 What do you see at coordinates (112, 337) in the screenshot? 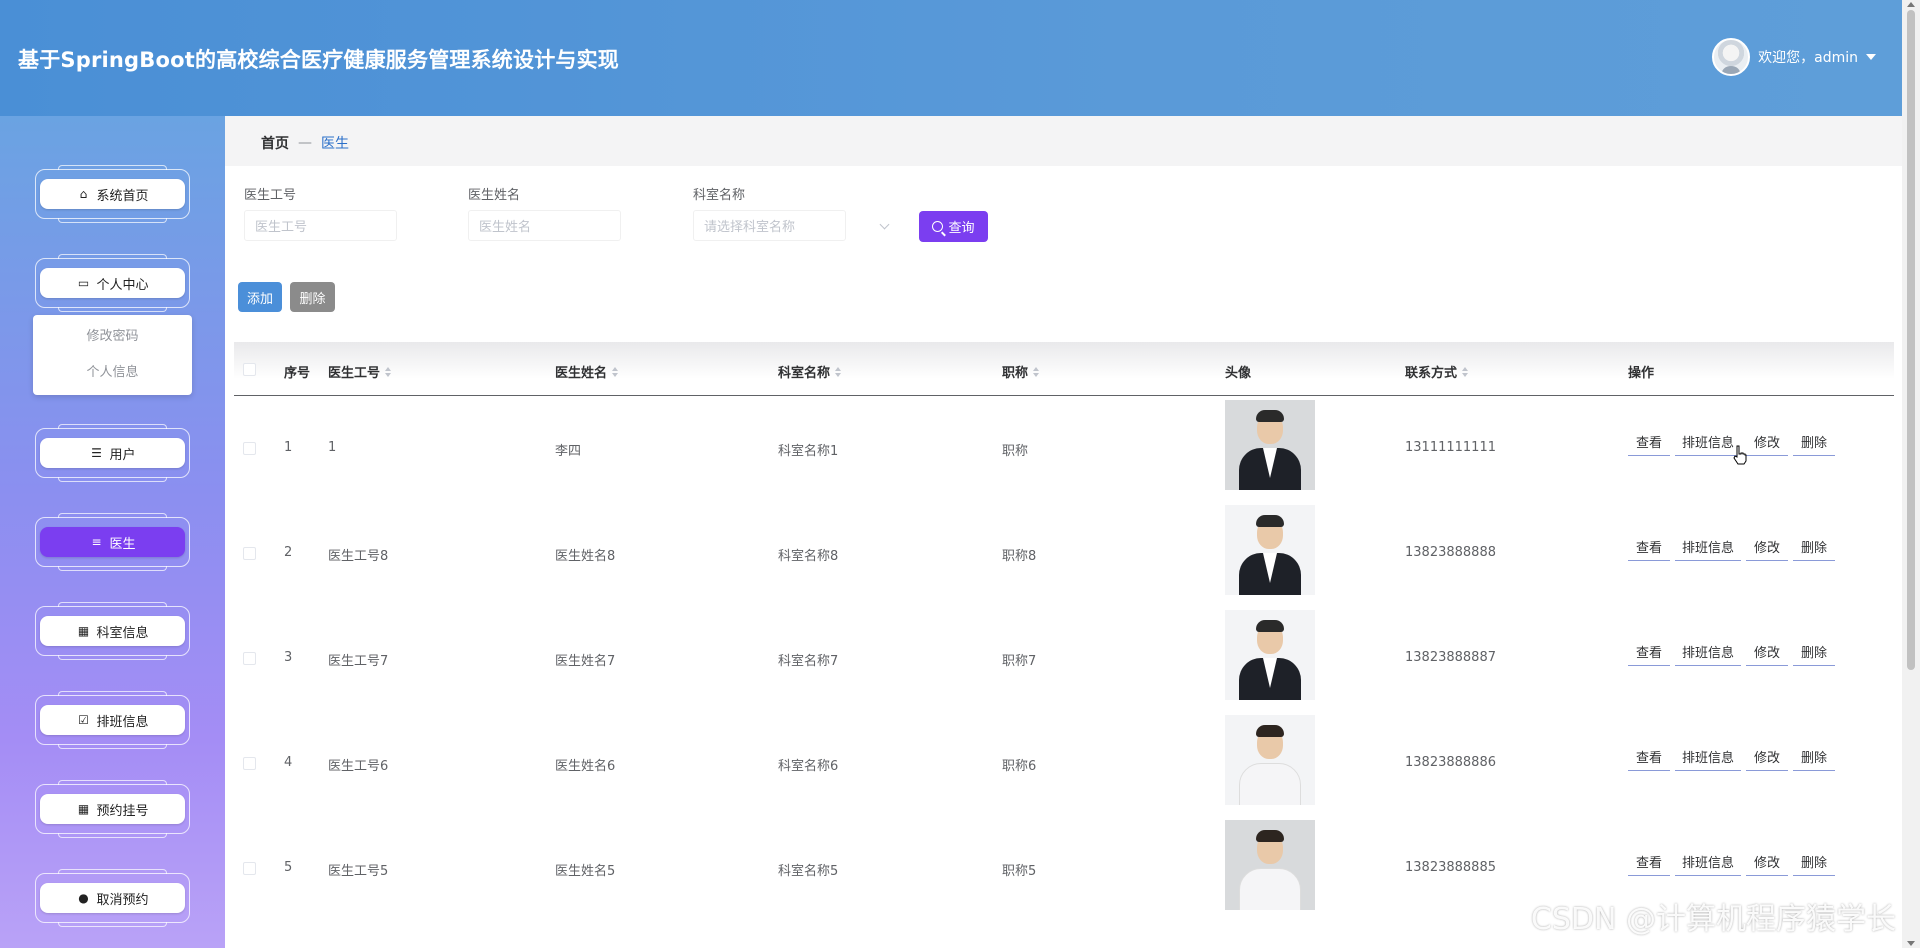
I see `submenu-item-change-password: 修改密码` at bounding box center [112, 337].